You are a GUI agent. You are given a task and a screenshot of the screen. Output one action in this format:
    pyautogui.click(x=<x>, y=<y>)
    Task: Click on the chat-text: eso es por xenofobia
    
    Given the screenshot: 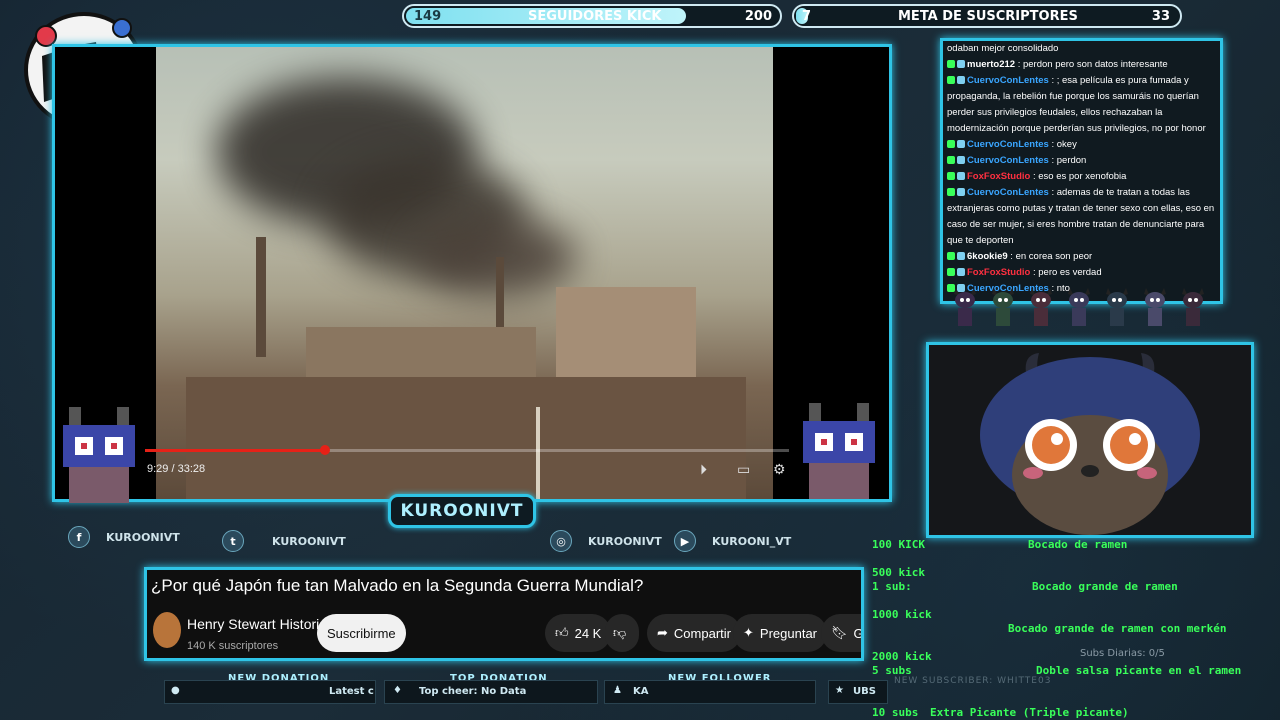 What is the action you would take?
    pyautogui.click(x=1082, y=176)
    